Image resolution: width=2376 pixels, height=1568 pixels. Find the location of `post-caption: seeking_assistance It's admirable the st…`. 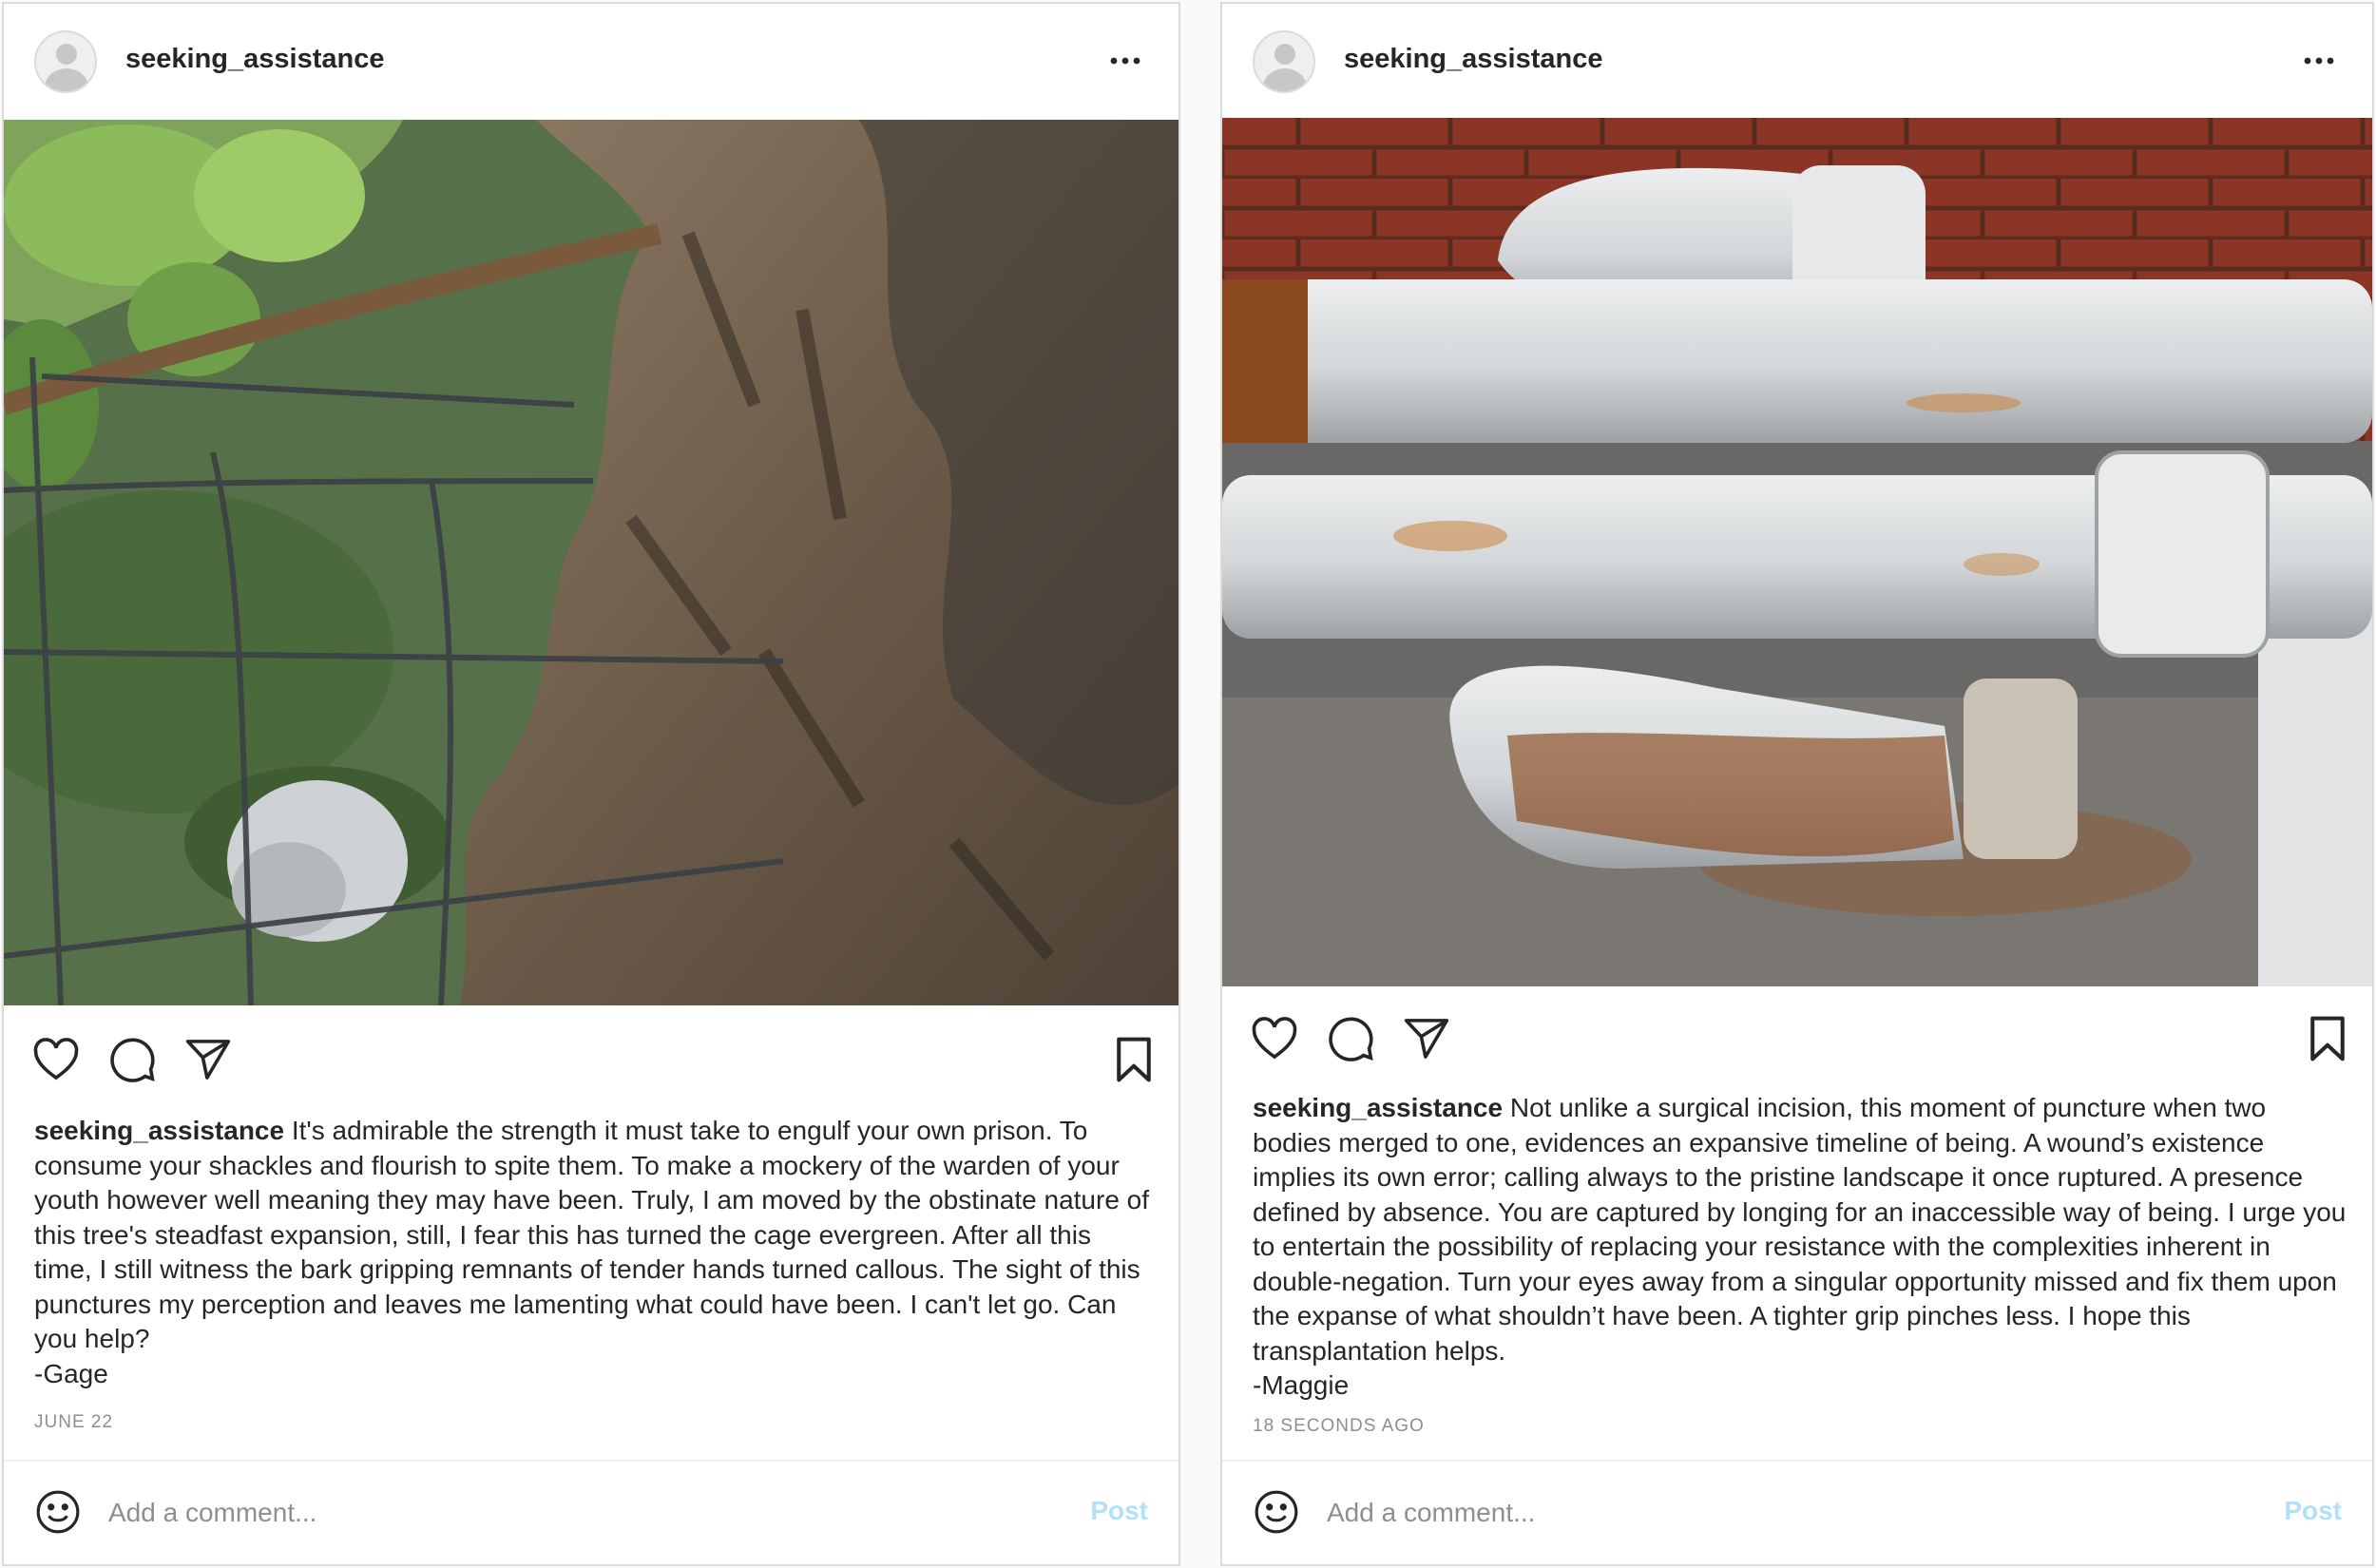

post-caption: seeking_assistance It's admirable the st… is located at coordinates (595, 1253).